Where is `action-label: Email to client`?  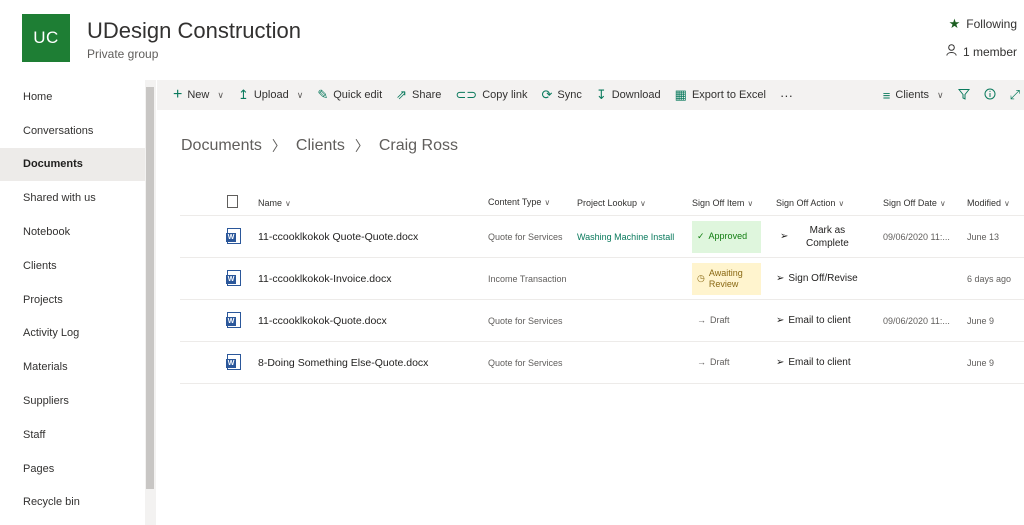 action-label: Email to client is located at coordinates (819, 362).